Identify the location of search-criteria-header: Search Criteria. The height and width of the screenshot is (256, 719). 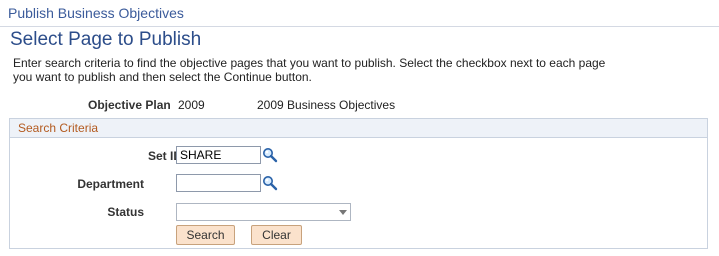
(358, 128).